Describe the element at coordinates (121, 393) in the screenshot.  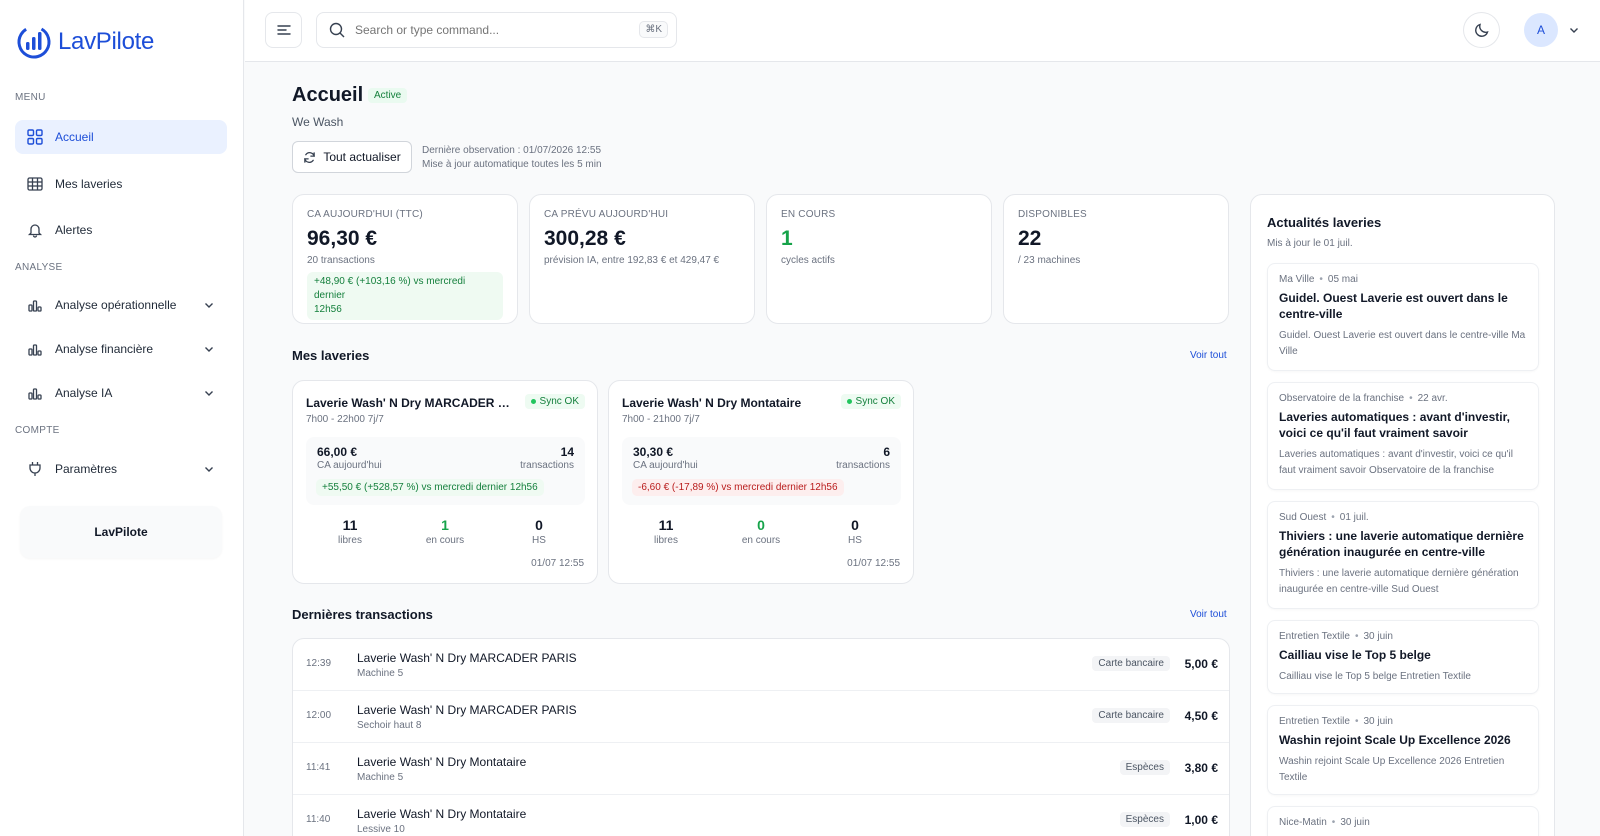
I see `sidebar-item-analyse-ia: Analyse IA` at that location.